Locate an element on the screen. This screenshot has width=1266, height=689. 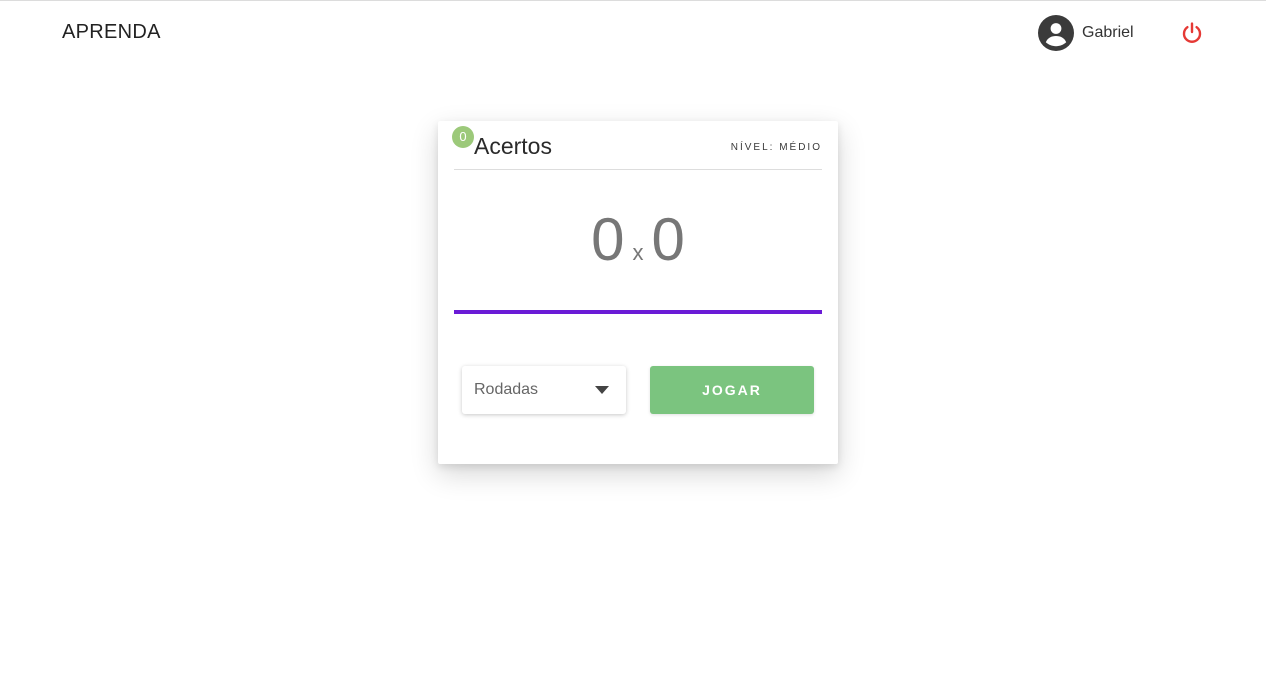
card-title: Acertos is located at coordinates (513, 146).